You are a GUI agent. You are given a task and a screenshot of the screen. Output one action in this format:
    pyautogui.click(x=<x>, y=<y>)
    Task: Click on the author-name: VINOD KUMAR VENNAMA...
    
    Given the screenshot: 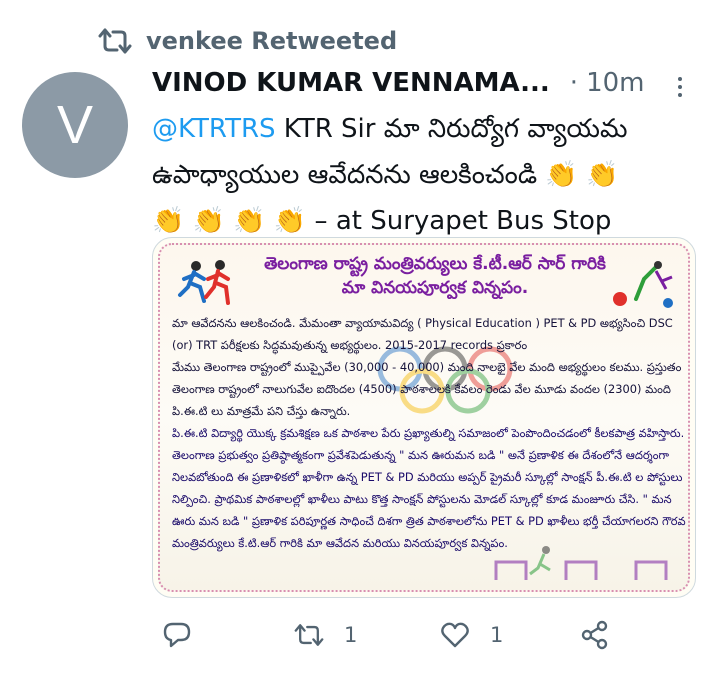 What is the action you would take?
    pyautogui.click(x=351, y=83)
    